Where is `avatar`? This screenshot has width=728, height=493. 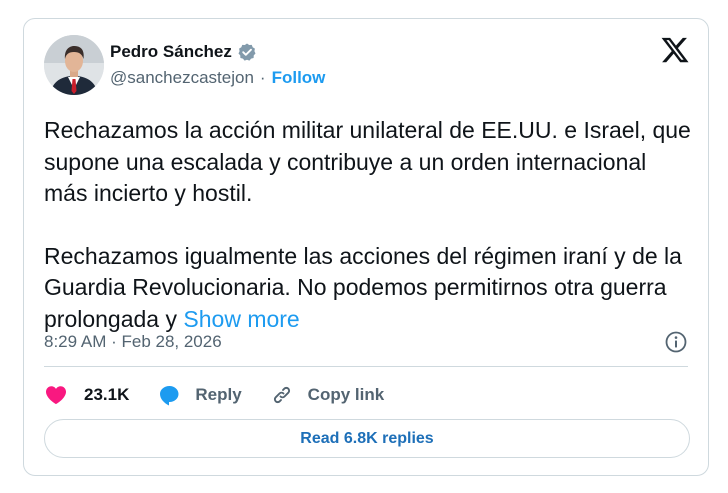
avatar is located at coordinates (74, 65).